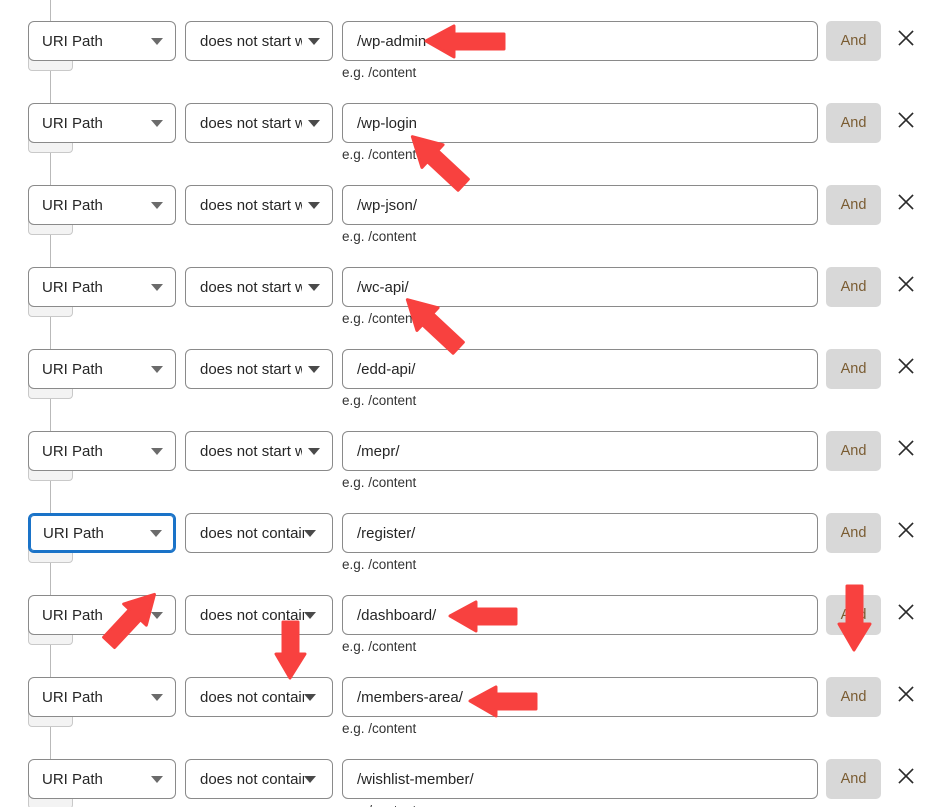  Describe the element at coordinates (853, 697) in the screenshot. I see `row-and-button-8: And` at that location.